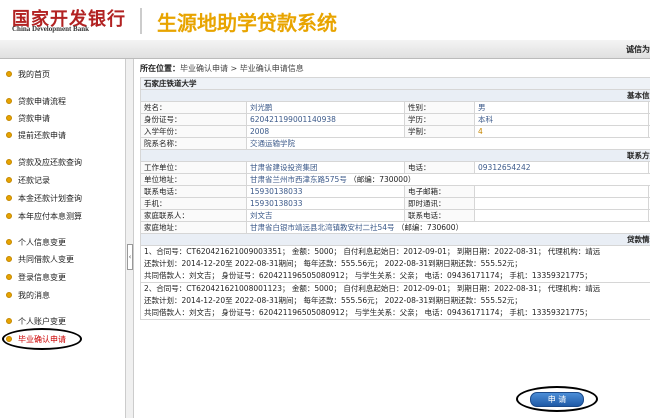 The image size is (650, 418). I want to click on apply-button: 申 请, so click(557, 399).